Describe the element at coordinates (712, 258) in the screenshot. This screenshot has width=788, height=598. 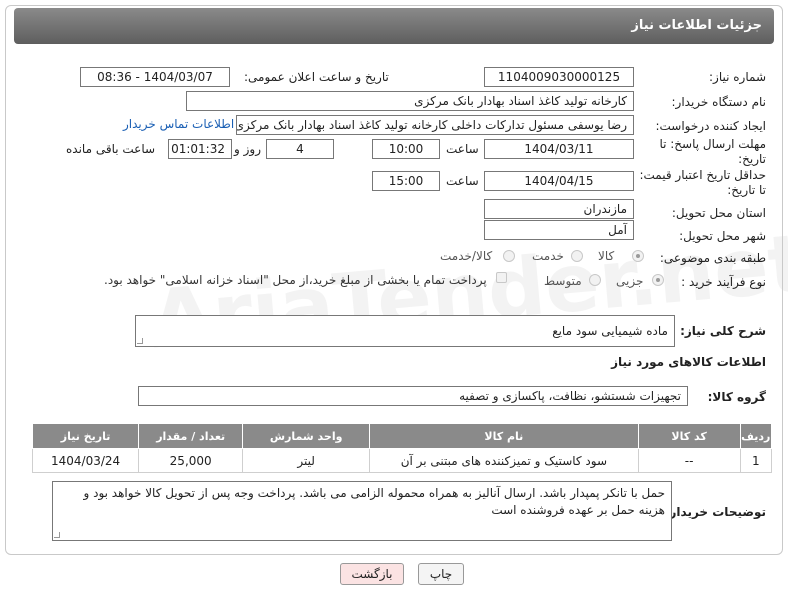
I see `category-label: طبقه بندی موضوعی:` at that location.